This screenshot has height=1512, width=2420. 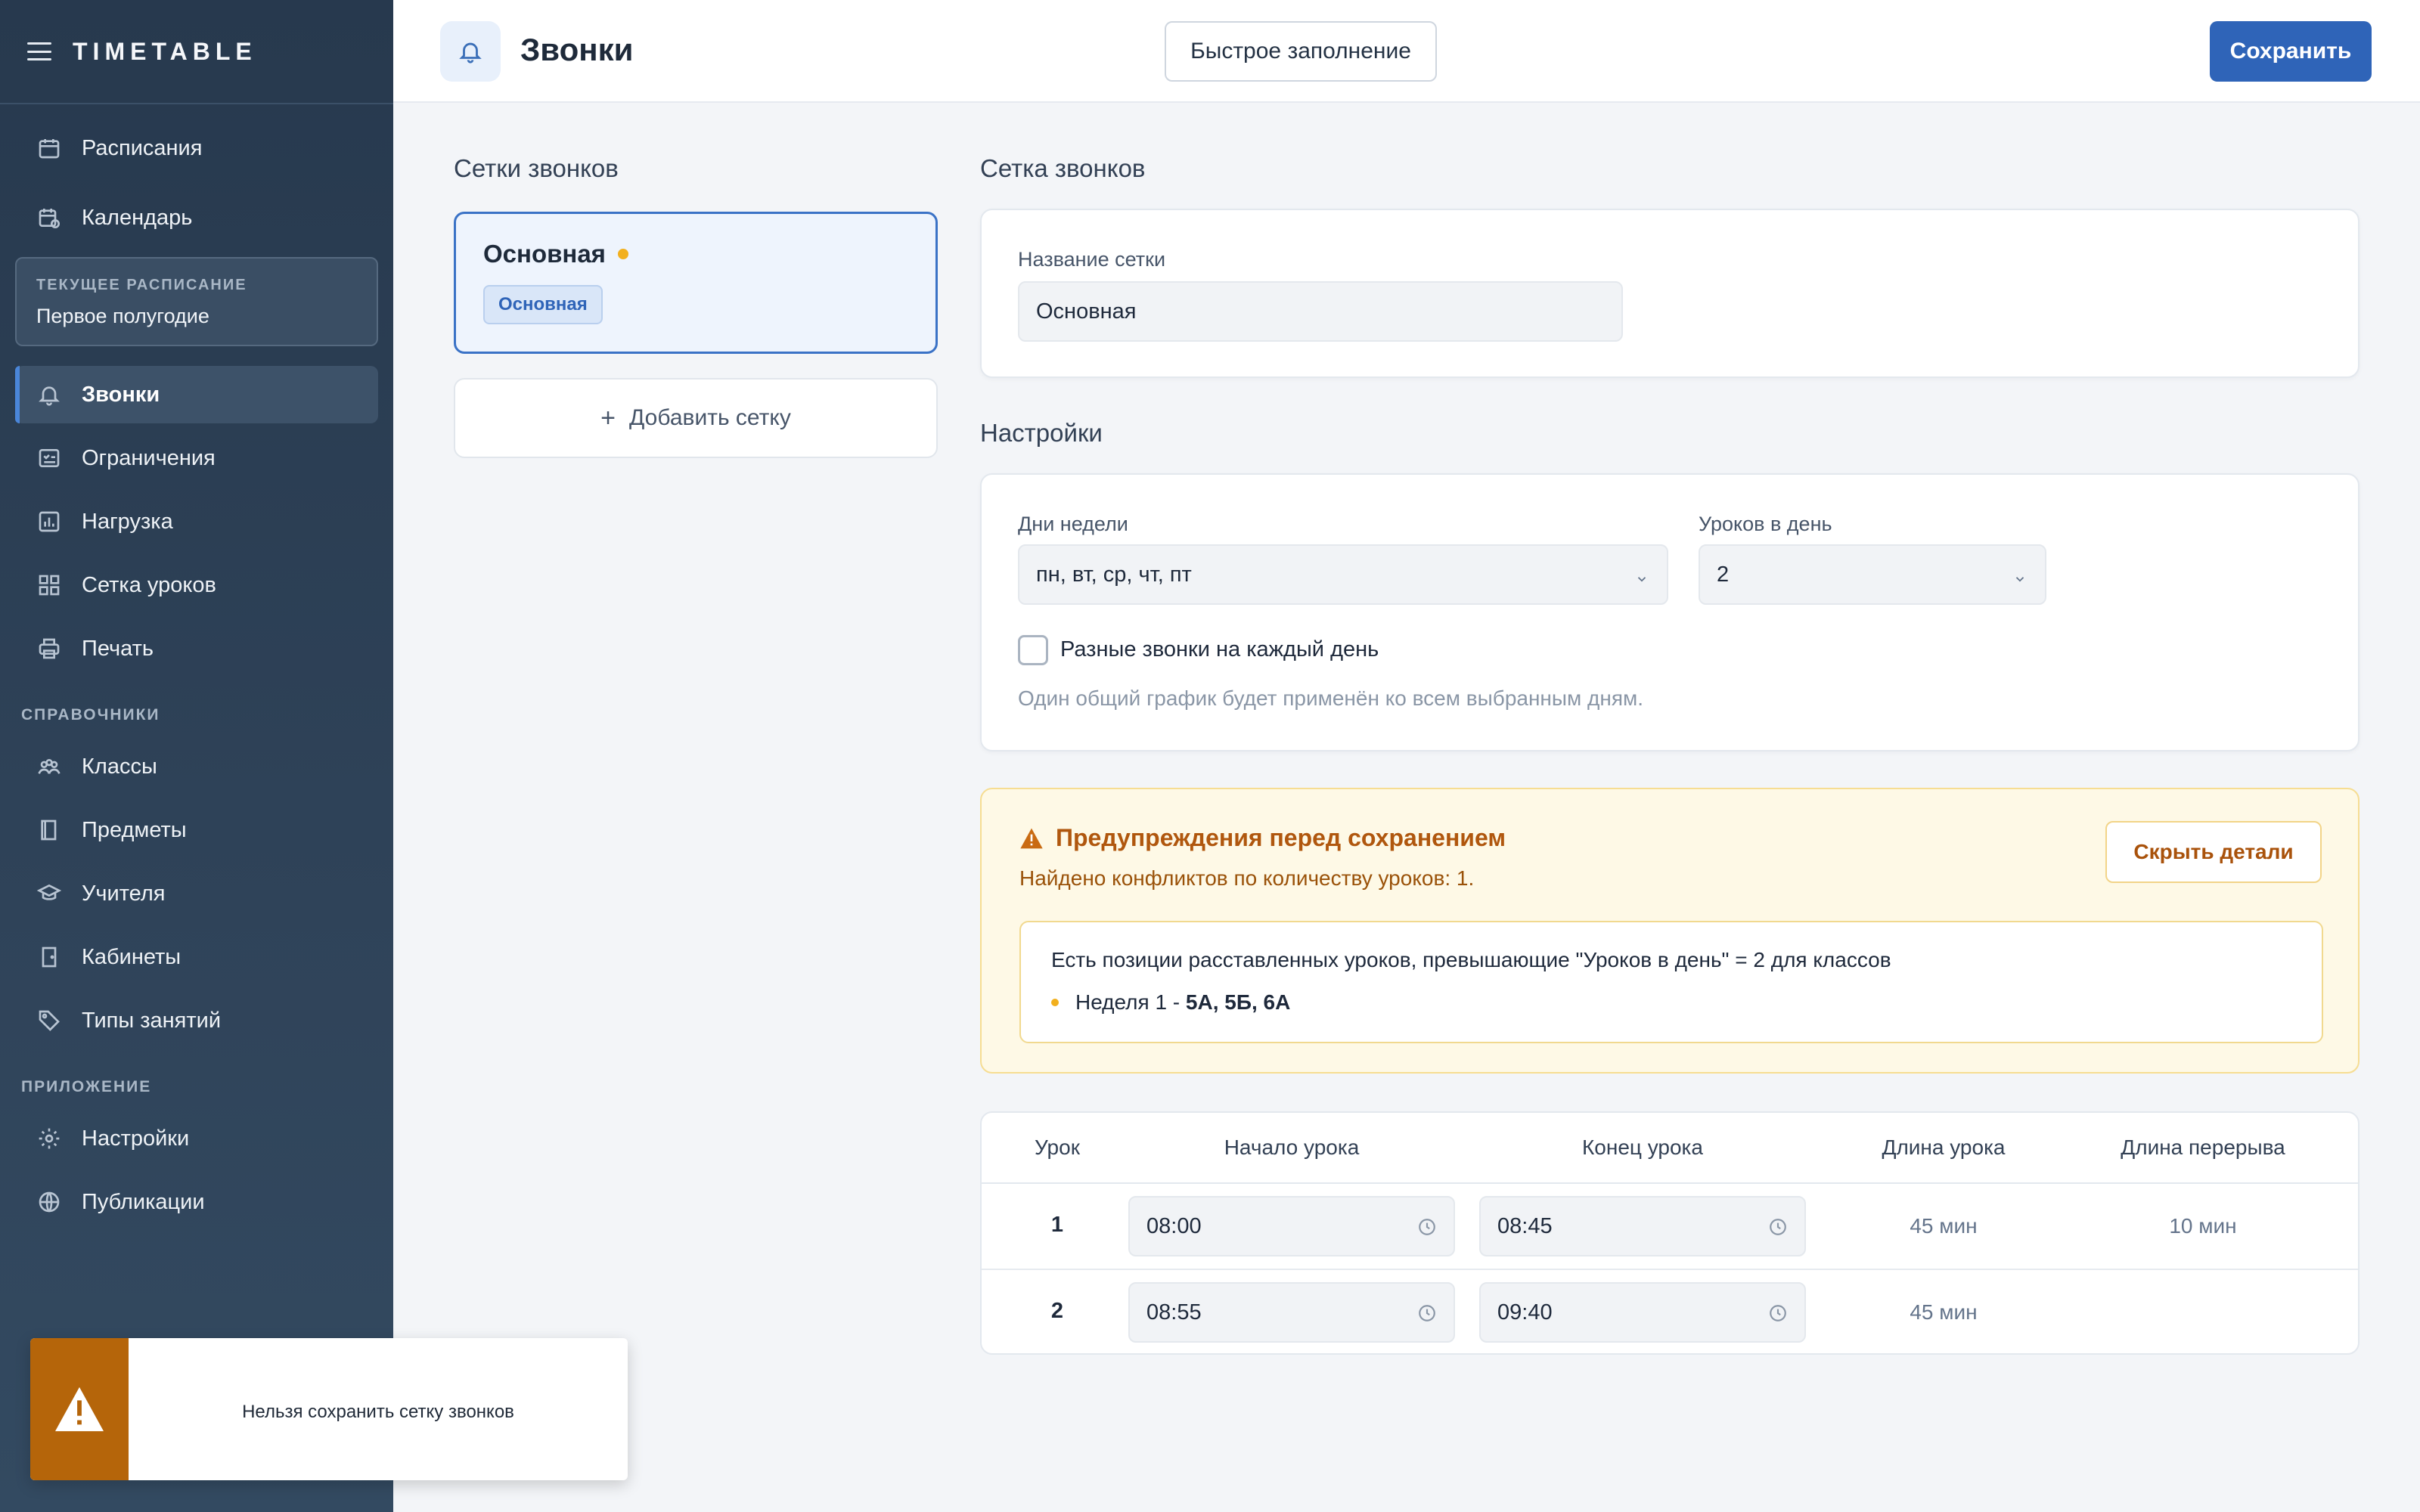 What do you see at coordinates (1128, 1002) in the screenshot?
I see `warning-week-label: Неделя 1 -` at bounding box center [1128, 1002].